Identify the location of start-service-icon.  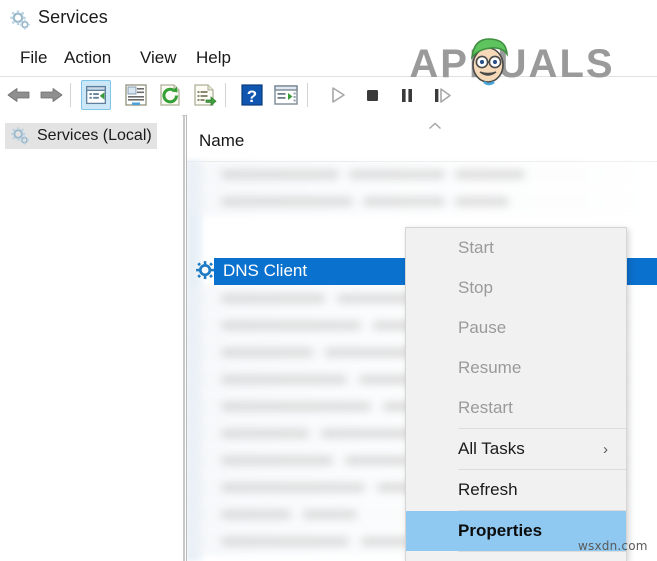
(338, 95).